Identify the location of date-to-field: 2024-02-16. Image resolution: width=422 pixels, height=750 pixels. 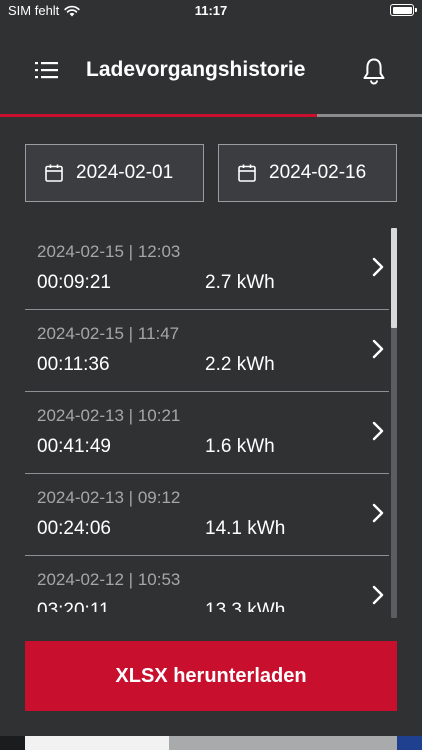
(307, 173).